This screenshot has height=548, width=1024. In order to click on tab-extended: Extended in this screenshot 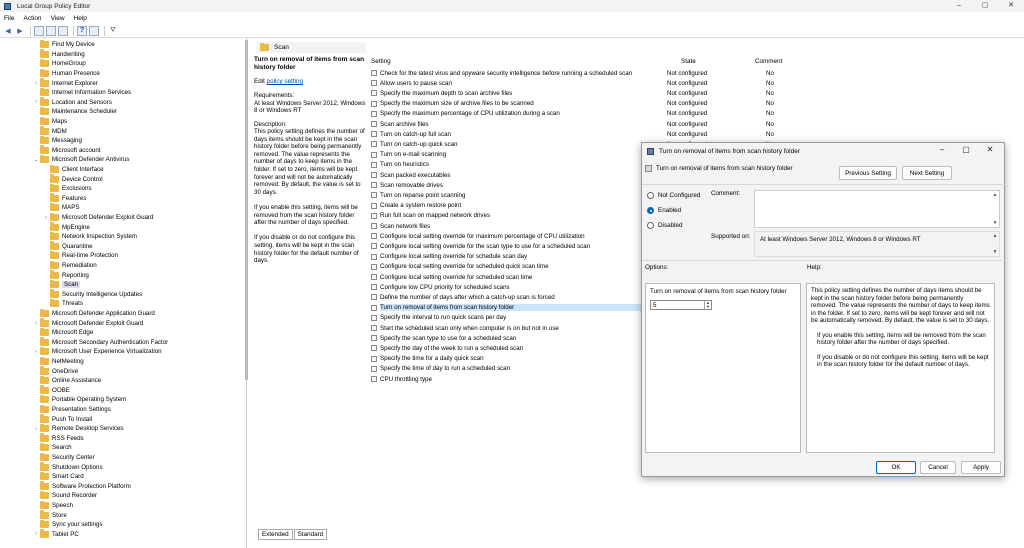, I will do `click(275, 534)`.